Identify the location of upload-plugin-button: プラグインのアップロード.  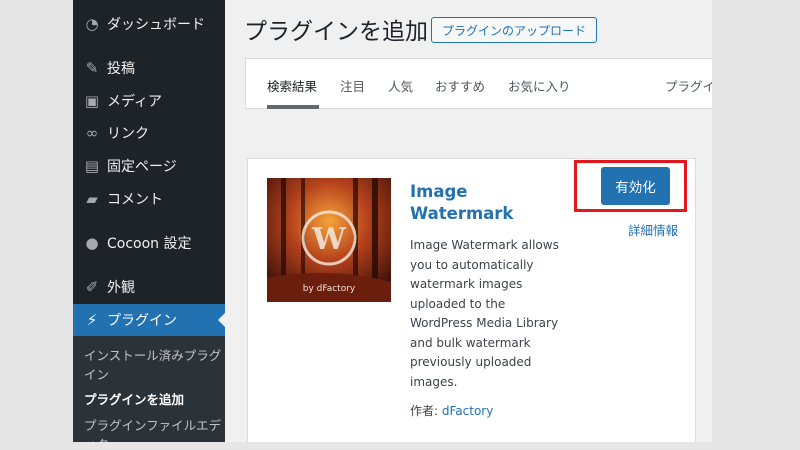
(514, 30).